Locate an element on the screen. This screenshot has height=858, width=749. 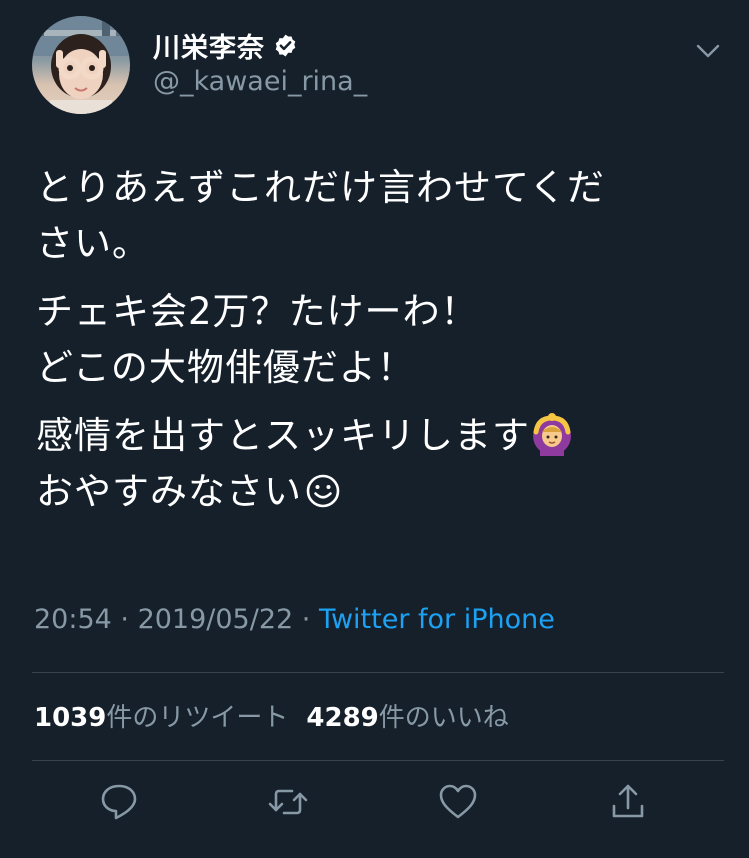
tweet-meta: 20:54 · 2019/05/22 · Twitter for iPhone is located at coordinates (294, 619).